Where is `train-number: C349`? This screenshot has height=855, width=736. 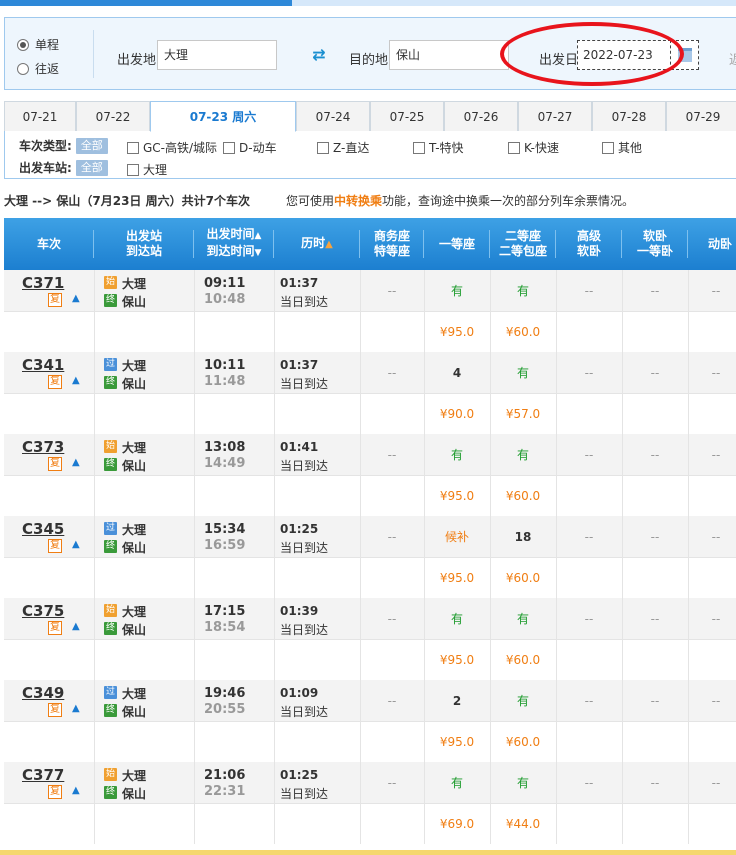 train-number: C349 is located at coordinates (43, 693).